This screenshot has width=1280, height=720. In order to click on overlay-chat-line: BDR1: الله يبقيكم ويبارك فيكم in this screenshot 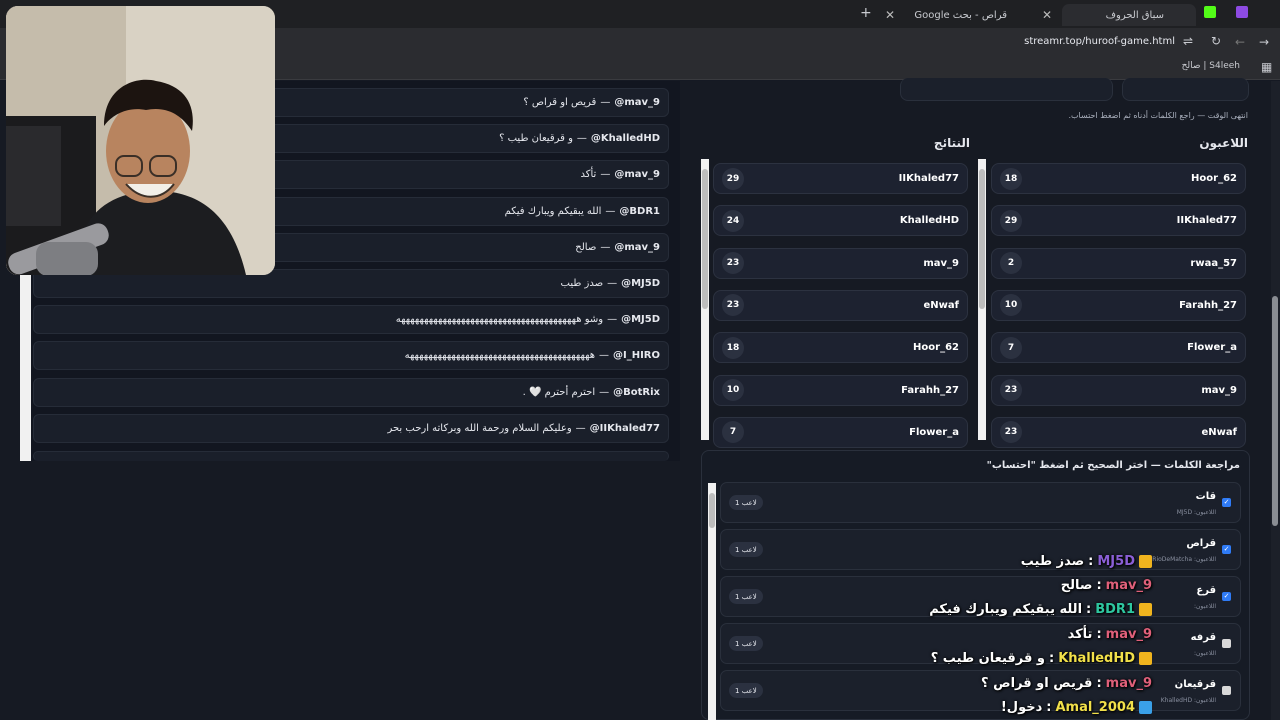, I will do `click(1040, 609)`.